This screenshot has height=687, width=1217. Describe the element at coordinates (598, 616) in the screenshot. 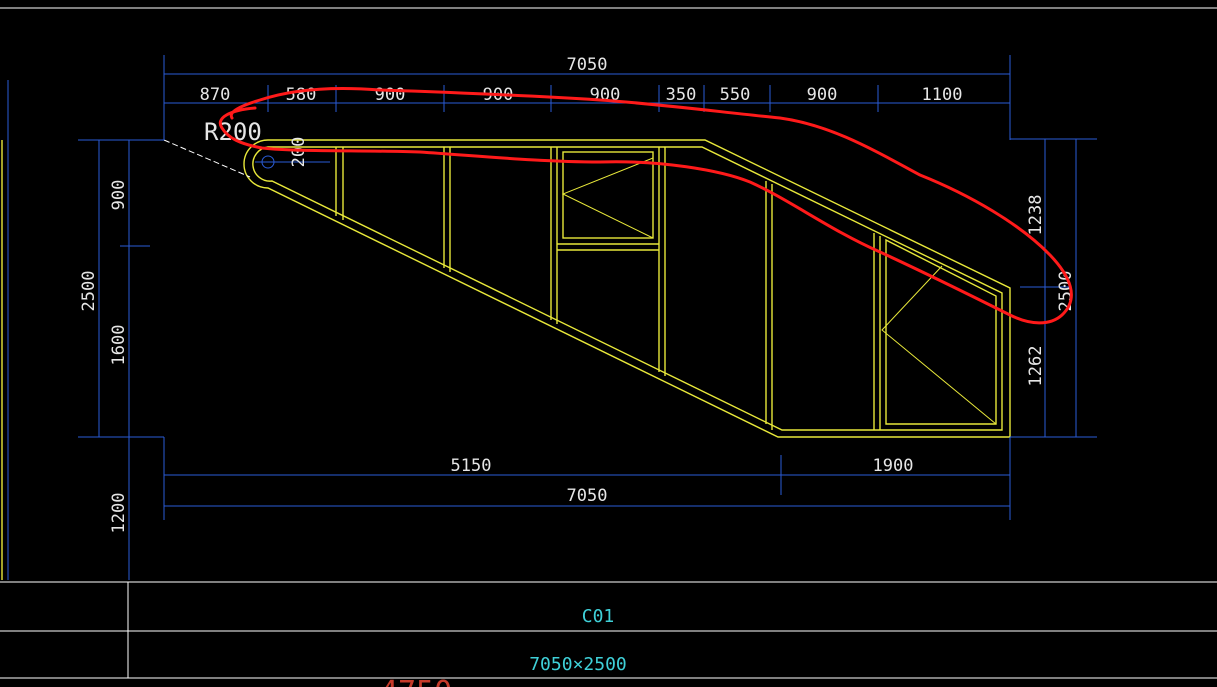

I see `drawing-code: C01` at that location.